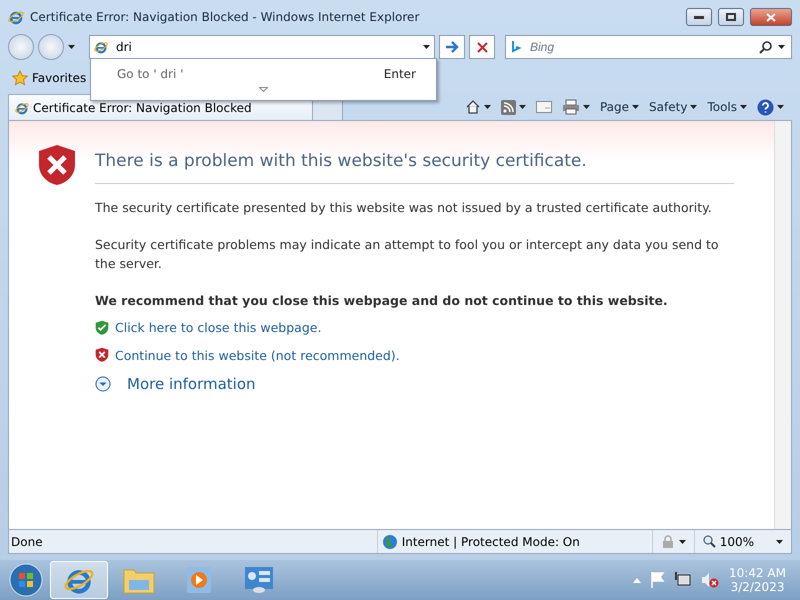  Describe the element at coordinates (262, 47) in the screenshot. I see `address-bar: dri` at that location.